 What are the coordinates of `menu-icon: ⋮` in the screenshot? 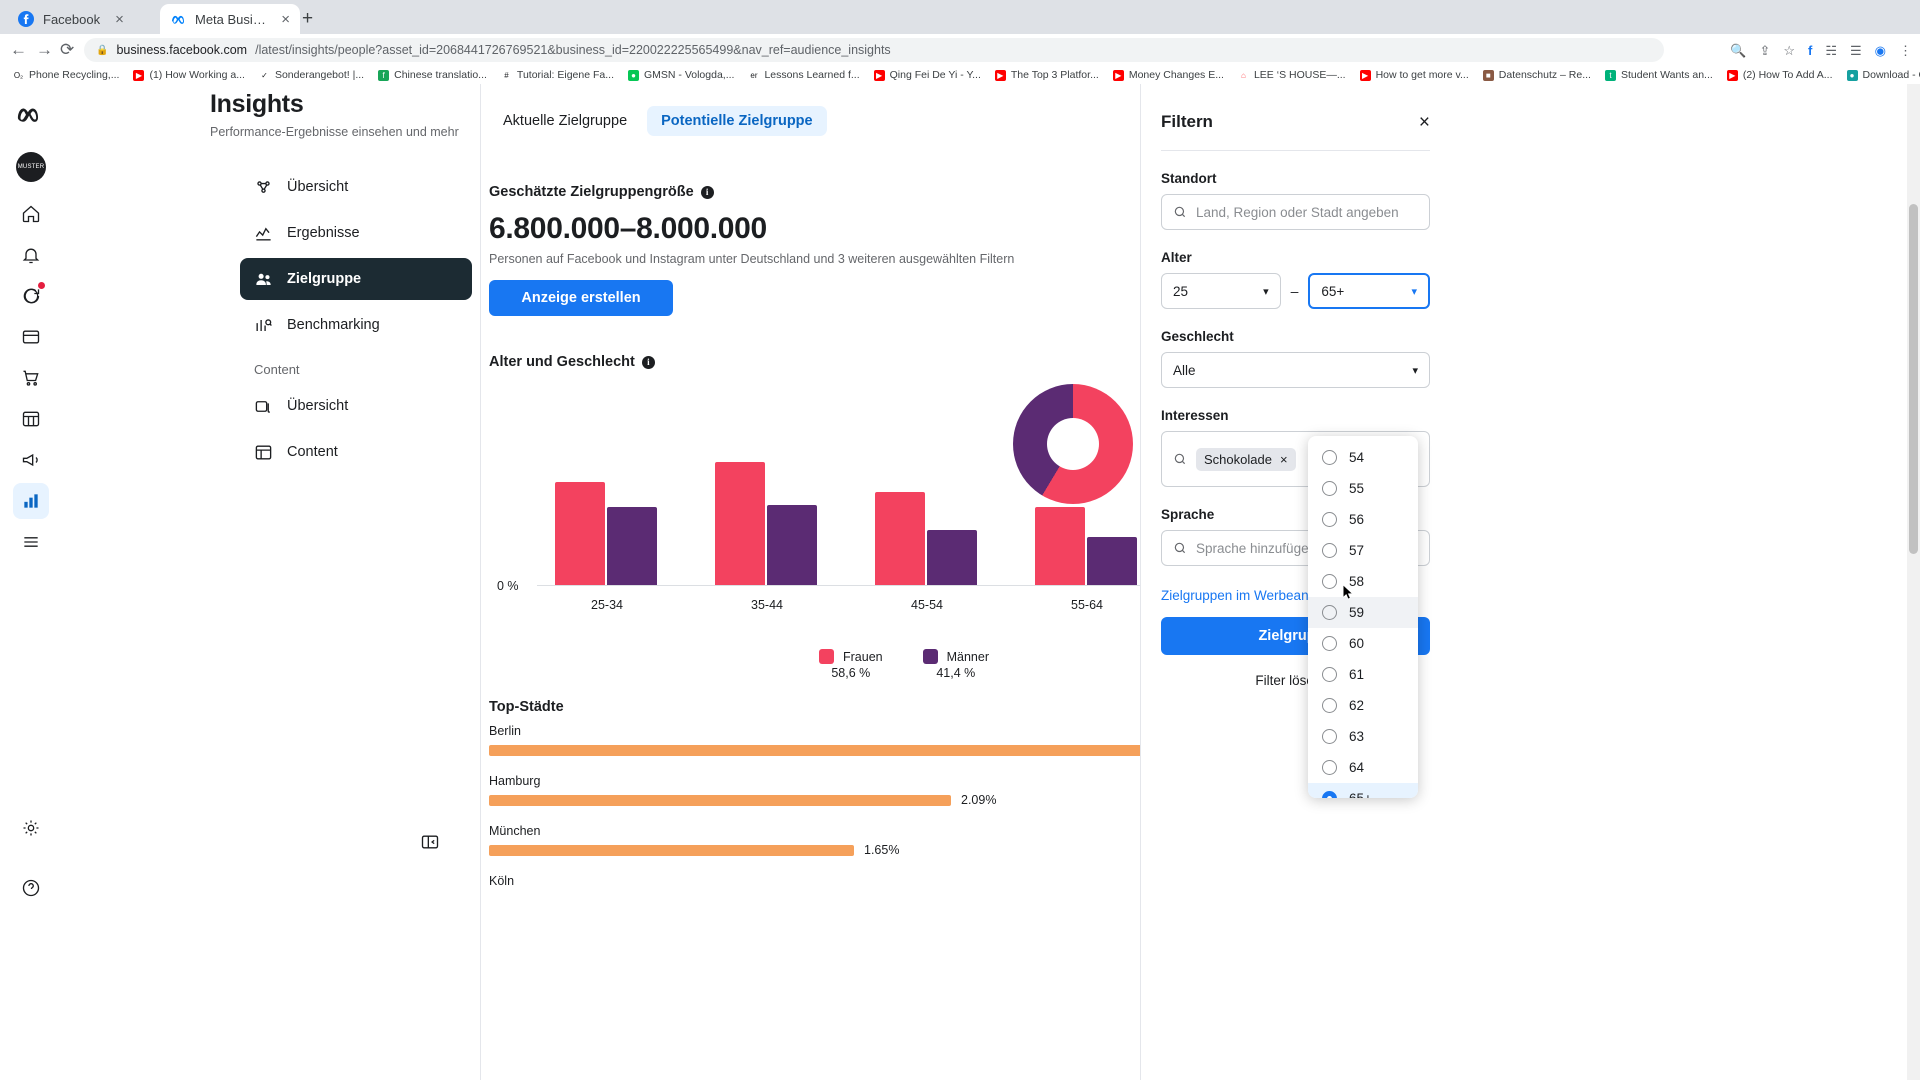 It's located at (1905, 50).